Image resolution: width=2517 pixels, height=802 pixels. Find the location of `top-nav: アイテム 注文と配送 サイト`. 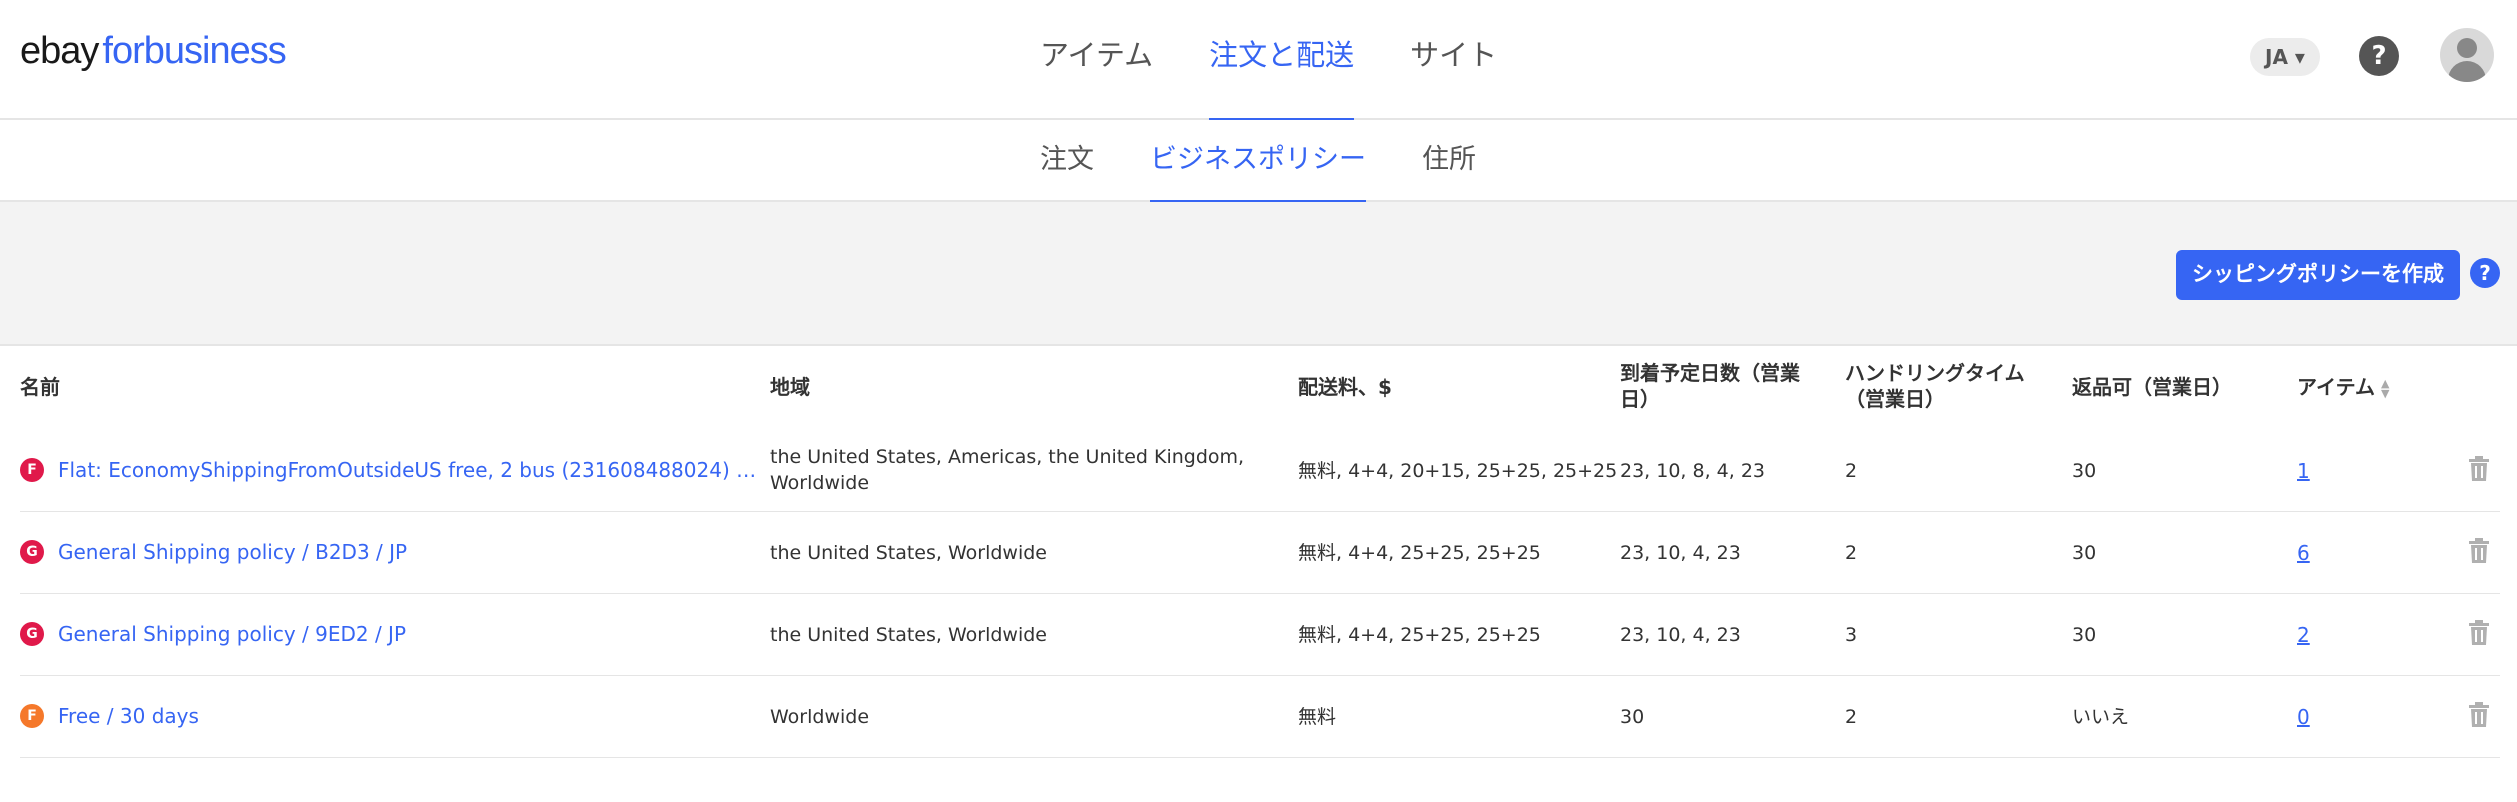

top-nav: アイテム 注文と配送 サイト is located at coordinates (1296, 61).